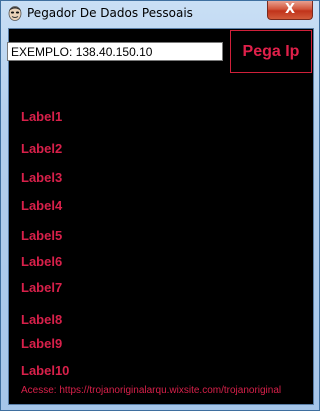 The image size is (320, 411). Describe the element at coordinates (42, 235) in the screenshot. I see `label-5: Label5` at that location.